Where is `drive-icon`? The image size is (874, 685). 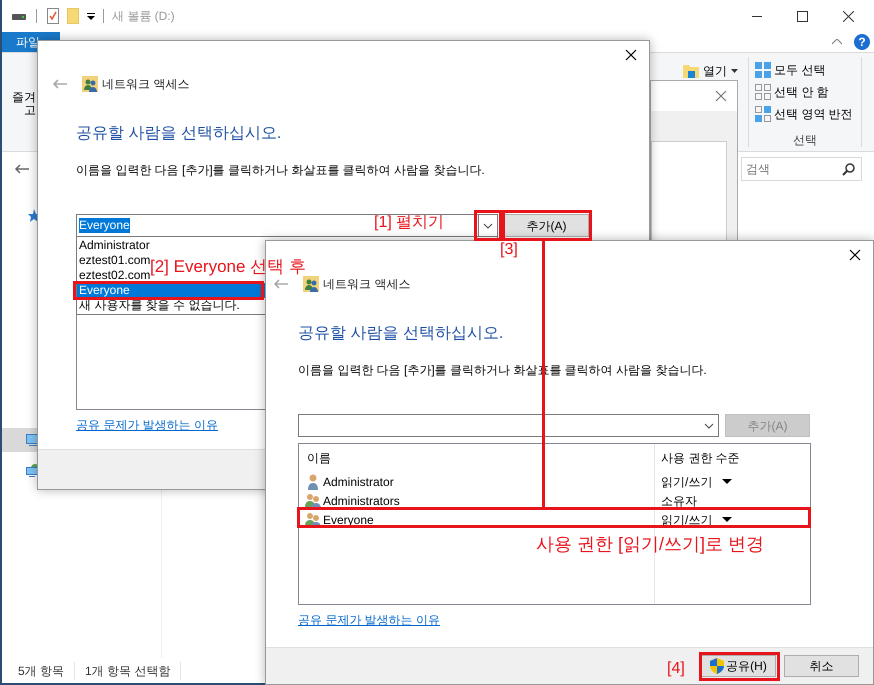
drive-icon is located at coordinates (19, 16).